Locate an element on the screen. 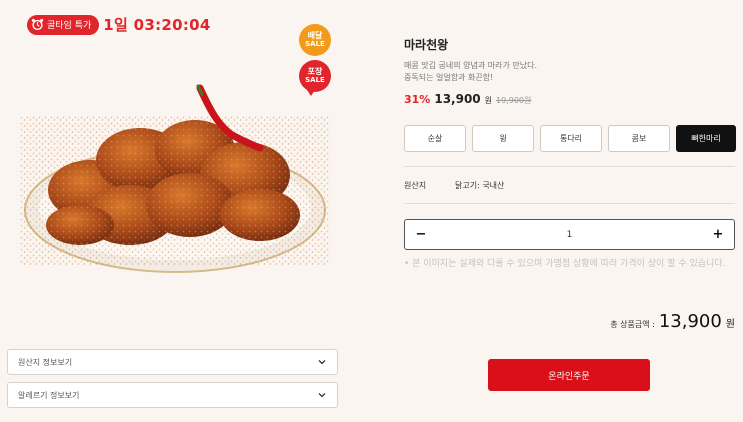 This screenshot has height=422, width=743. option-group: 순살 윙 통다리 콤보 뼈한마리 is located at coordinates (570, 138).